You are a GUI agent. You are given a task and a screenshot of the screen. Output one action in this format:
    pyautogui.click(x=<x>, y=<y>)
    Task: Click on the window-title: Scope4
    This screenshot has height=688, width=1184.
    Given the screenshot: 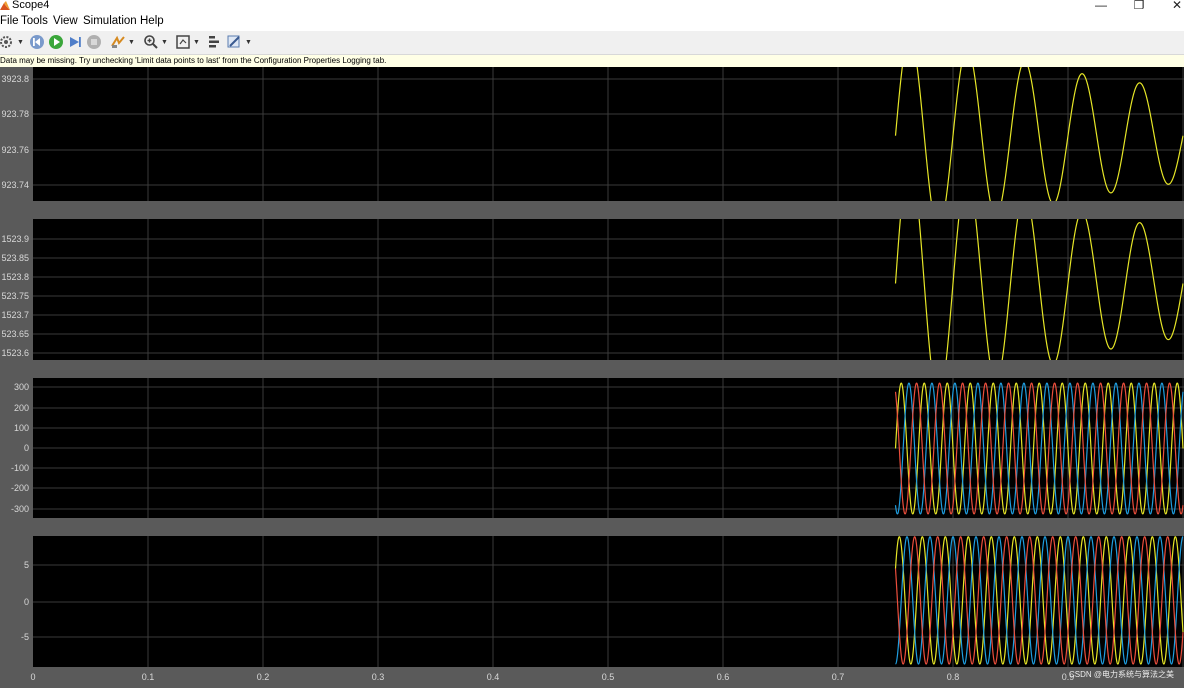 What is the action you would take?
    pyautogui.click(x=31, y=5)
    